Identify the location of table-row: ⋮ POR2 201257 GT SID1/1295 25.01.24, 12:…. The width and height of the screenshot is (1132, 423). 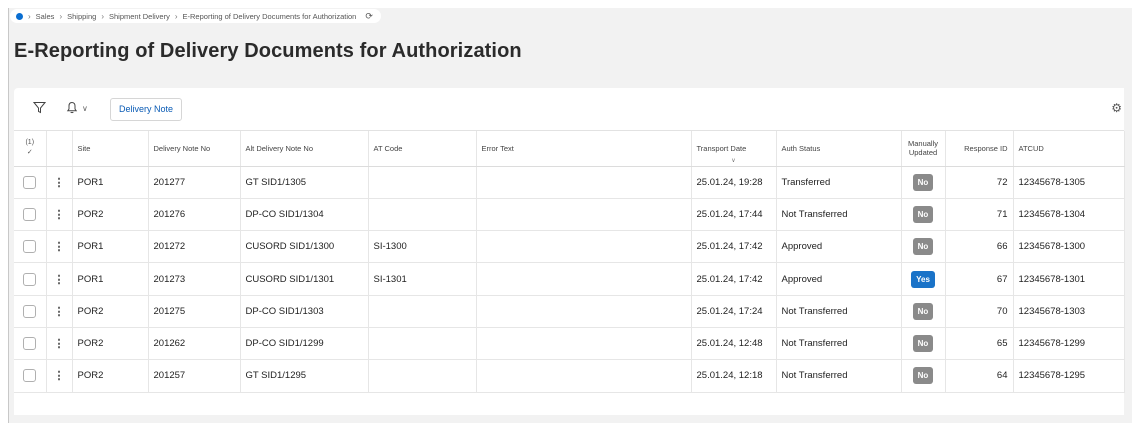
(569, 376).